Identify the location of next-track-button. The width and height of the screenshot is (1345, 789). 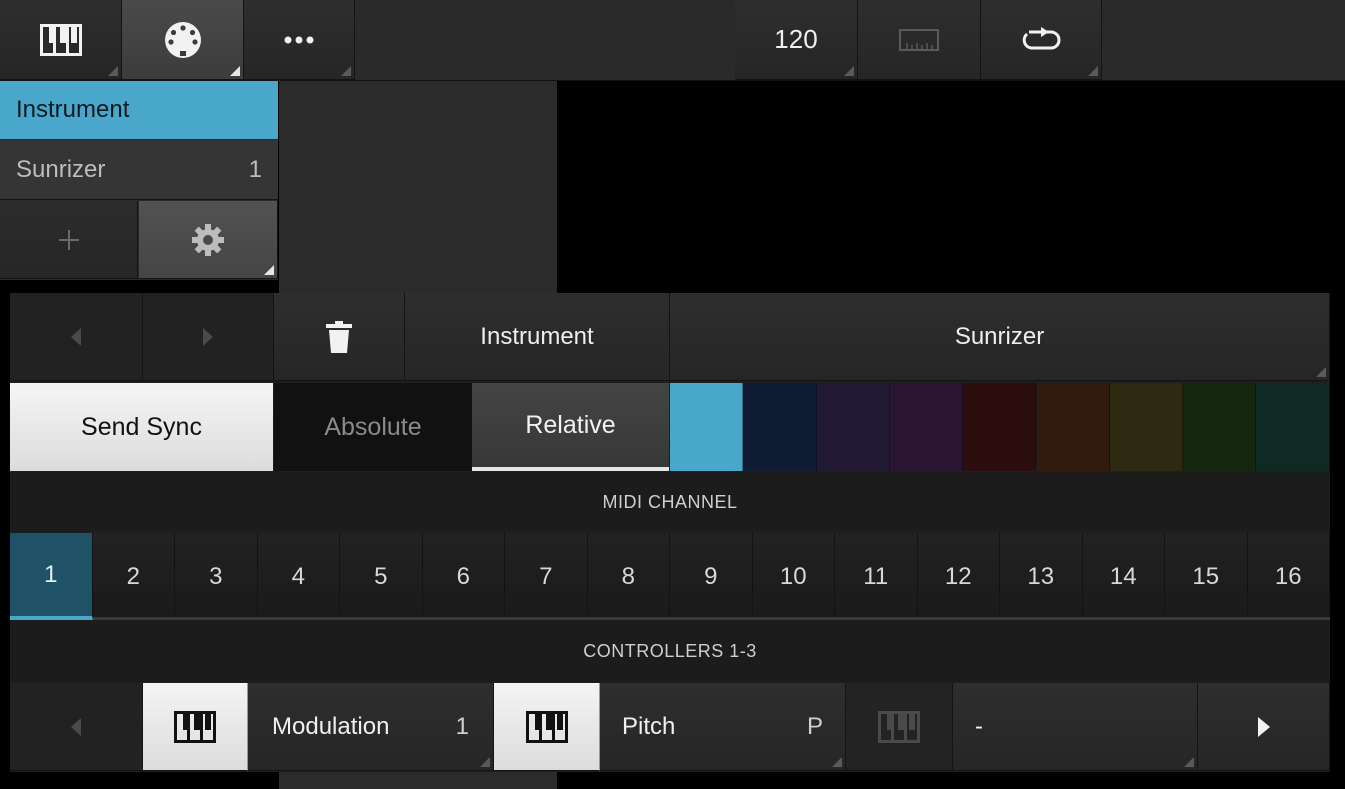
(208, 337).